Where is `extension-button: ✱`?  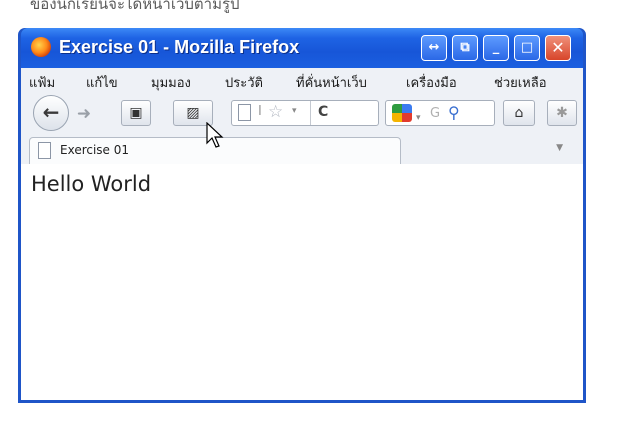 extension-button: ✱ is located at coordinates (562, 113).